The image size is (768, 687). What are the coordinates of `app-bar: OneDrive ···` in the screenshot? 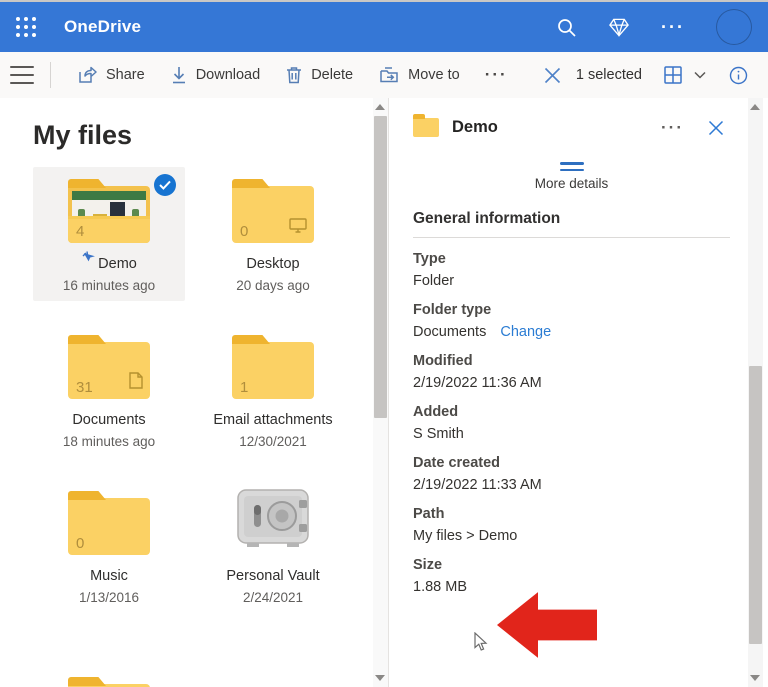 It's located at (384, 27).